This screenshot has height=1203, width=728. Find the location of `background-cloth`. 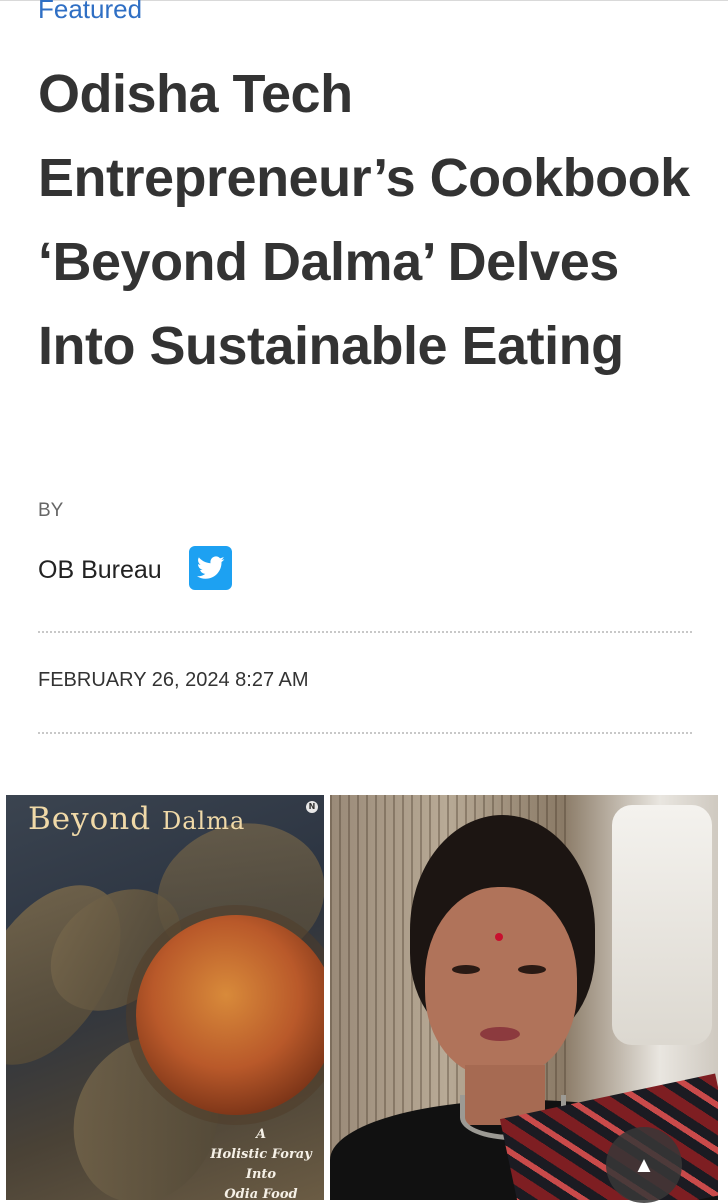

background-cloth is located at coordinates (662, 925).